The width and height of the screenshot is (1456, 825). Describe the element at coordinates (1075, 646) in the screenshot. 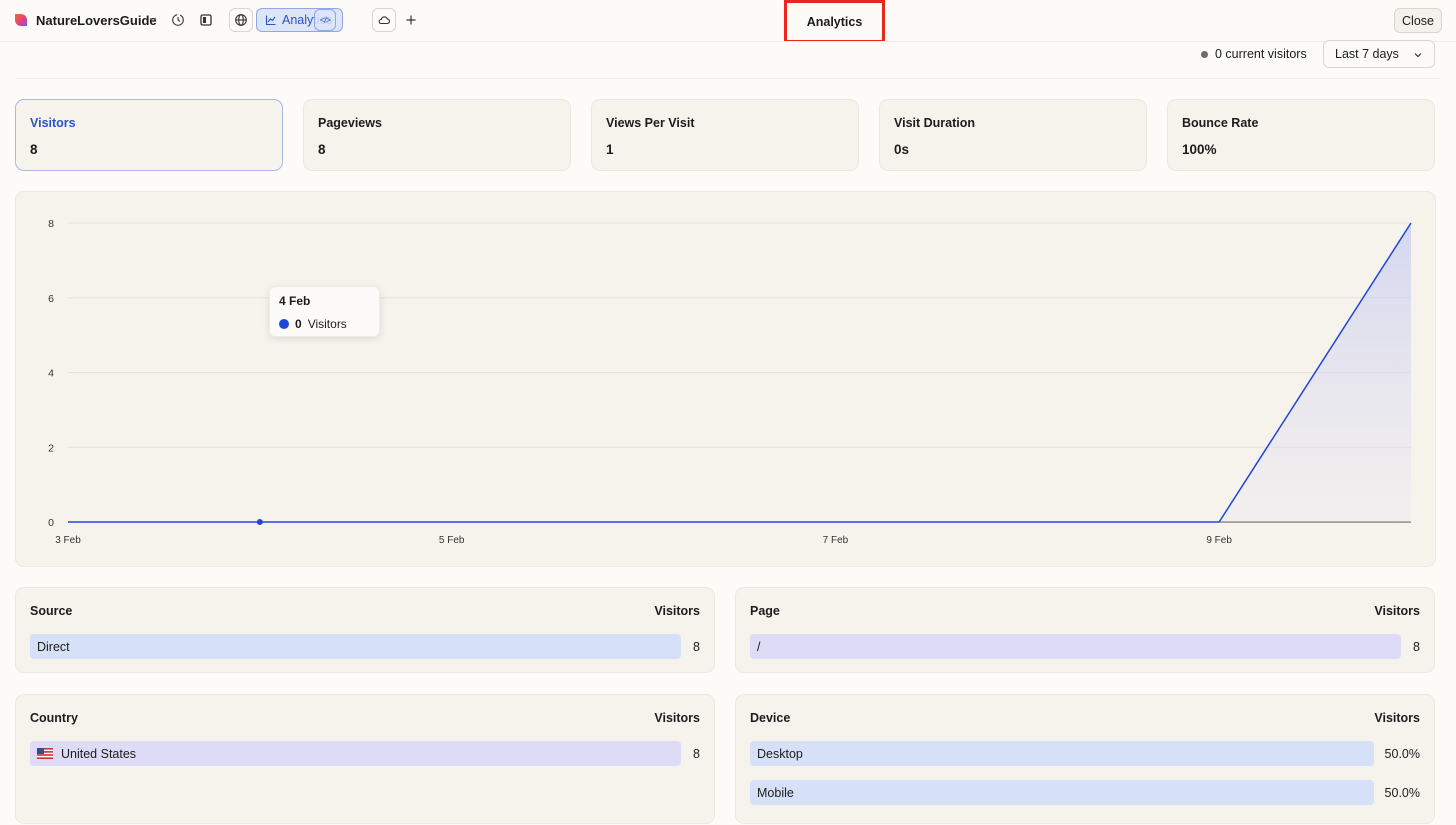

I see `page-row: /` at that location.